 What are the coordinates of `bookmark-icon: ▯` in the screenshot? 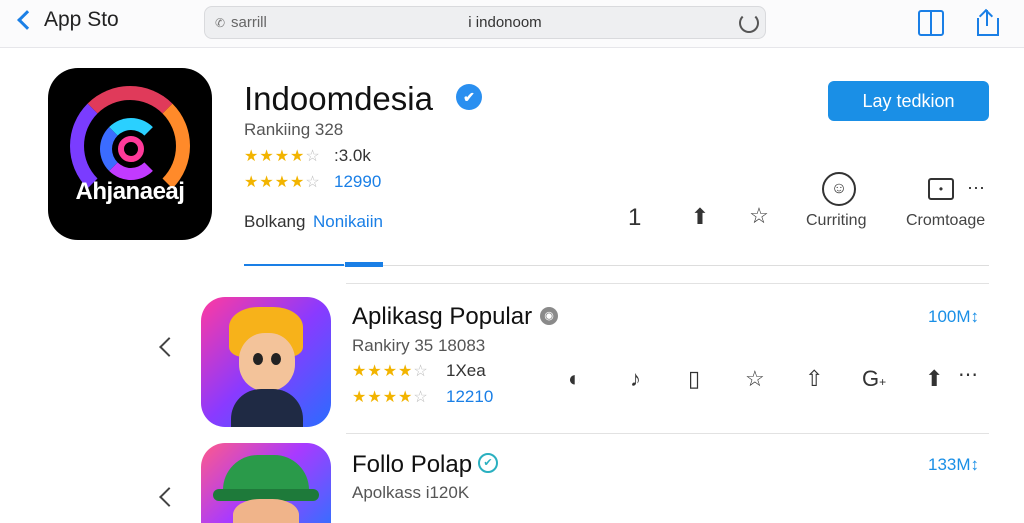 It's located at (694, 379).